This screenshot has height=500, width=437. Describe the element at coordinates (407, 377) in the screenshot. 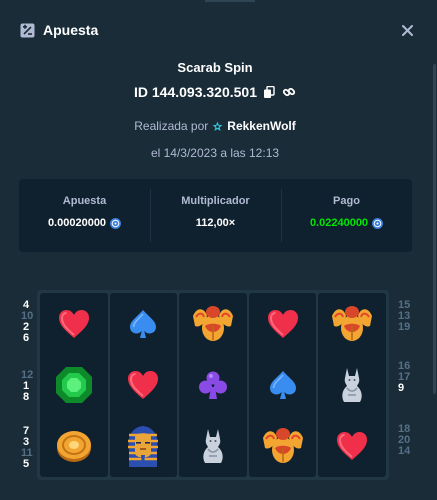

I see `paylines-right-group-2: 16 17 9` at that location.